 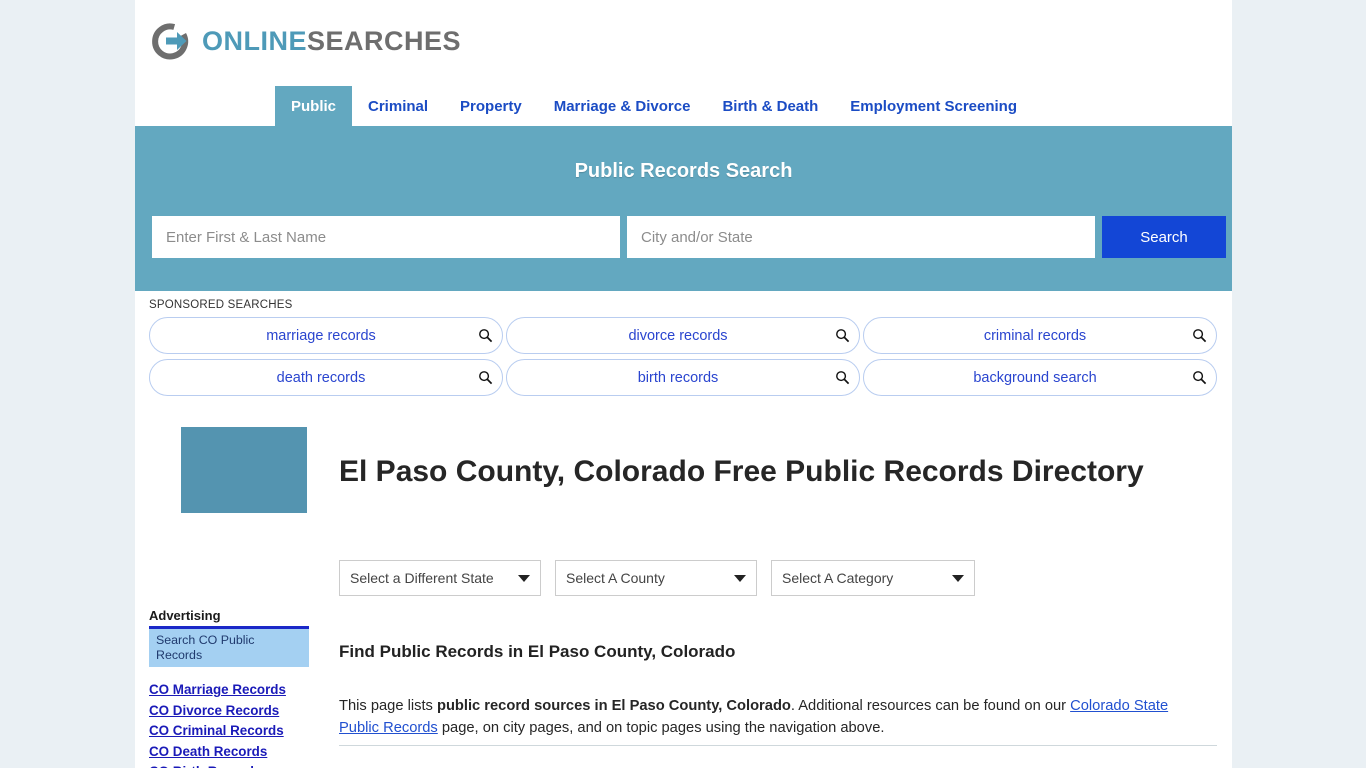 What do you see at coordinates (422, 578) in the screenshot?
I see `select-state-label: Select a Different State` at bounding box center [422, 578].